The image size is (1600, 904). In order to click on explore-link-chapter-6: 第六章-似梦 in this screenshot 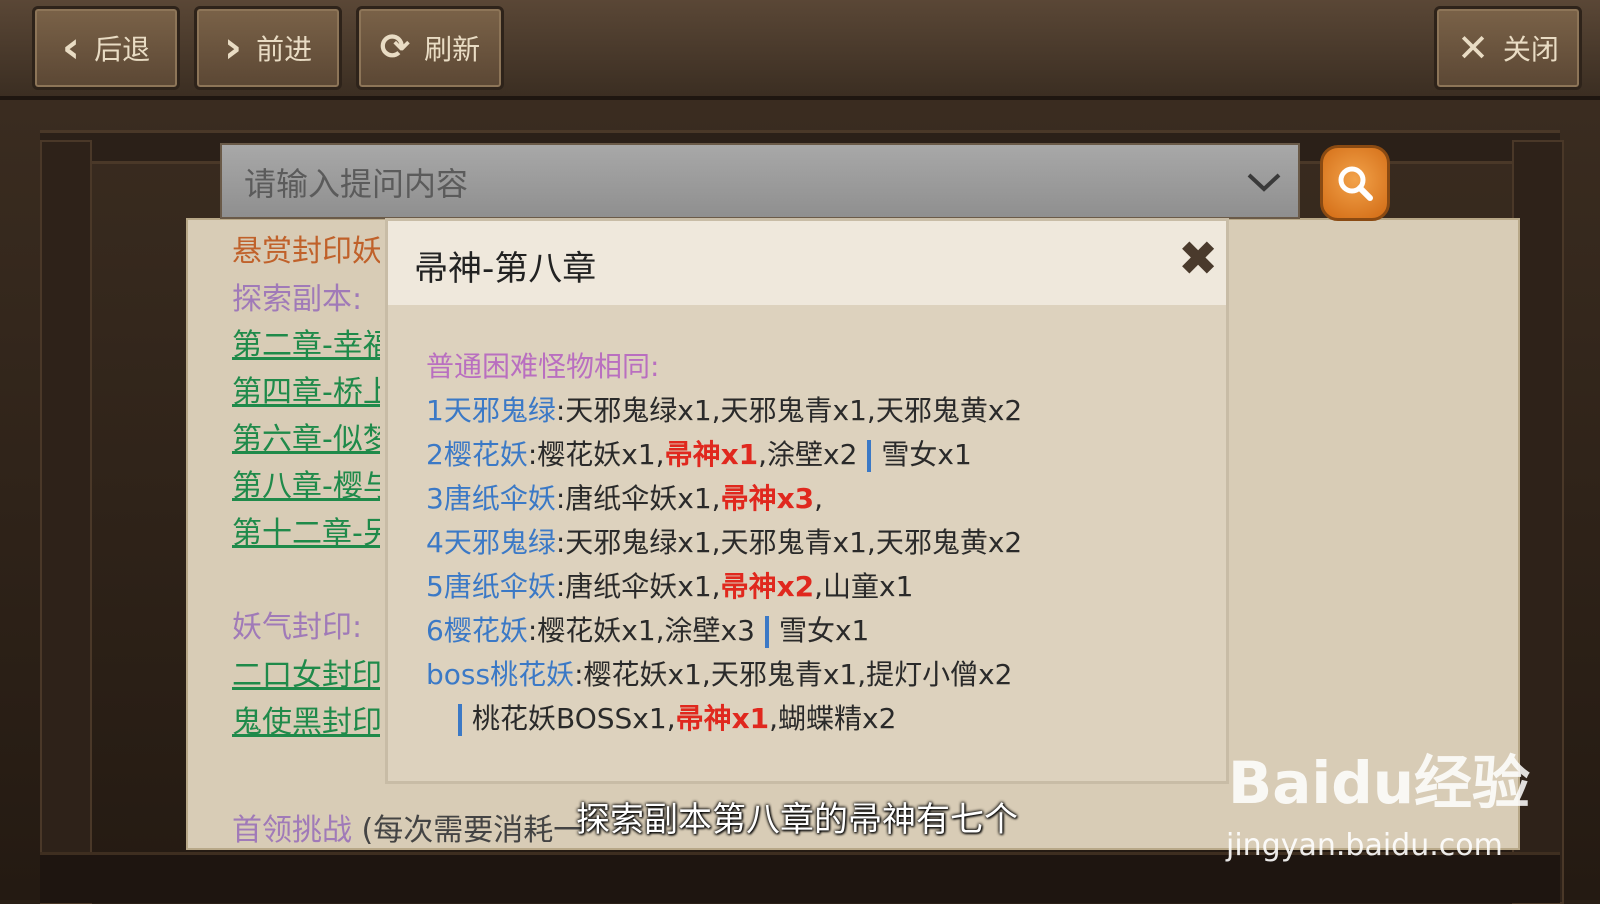, I will do `click(306, 436)`.